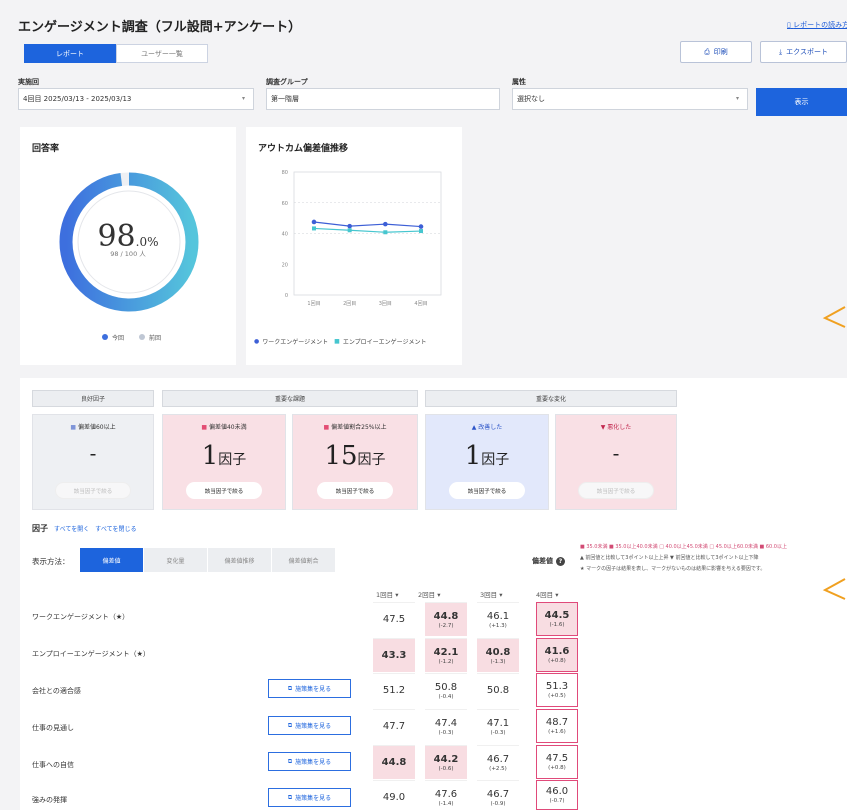 This screenshot has height=810, width=847. What do you see at coordinates (557, 722) in the screenshot?
I see `cell-number: 48.7` at bounding box center [557, 722].